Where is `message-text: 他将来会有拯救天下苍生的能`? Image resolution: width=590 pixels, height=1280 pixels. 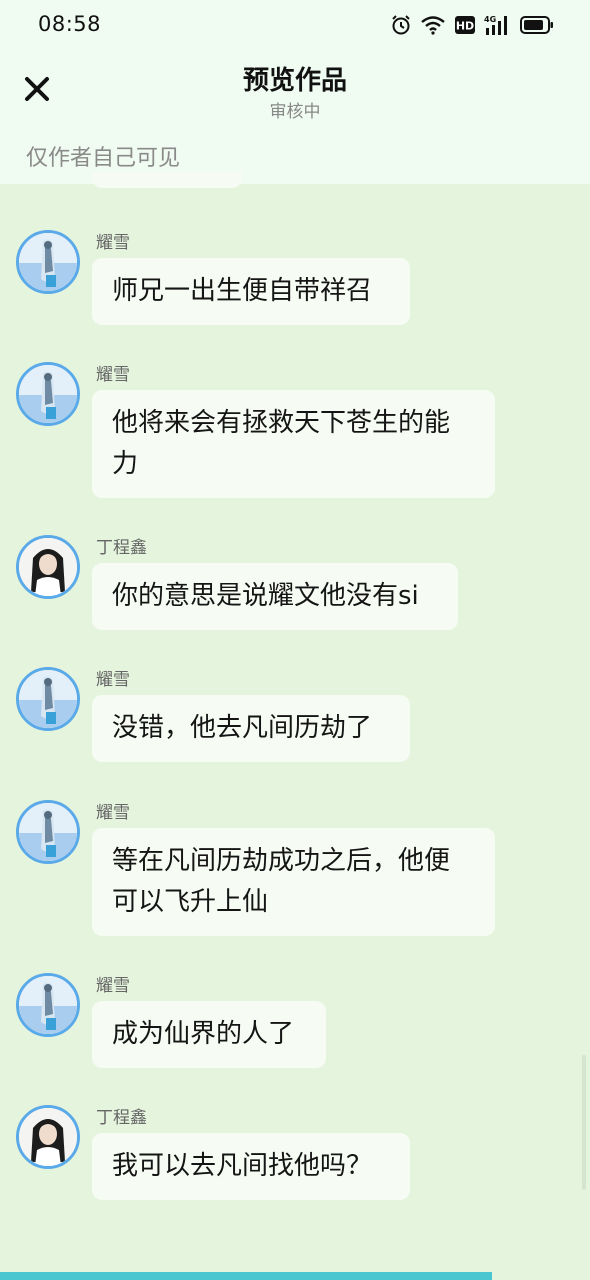 message-text: 他将来会有拯救天下苍生的能 is located at coordinates (281, 423).